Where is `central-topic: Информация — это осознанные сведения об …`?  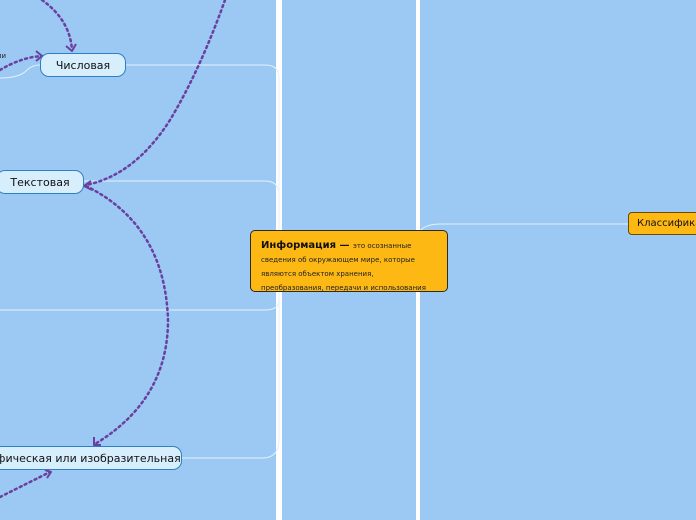
central-topic: Информация — это осознанные сведения об … is located at coordinates (349, 261).